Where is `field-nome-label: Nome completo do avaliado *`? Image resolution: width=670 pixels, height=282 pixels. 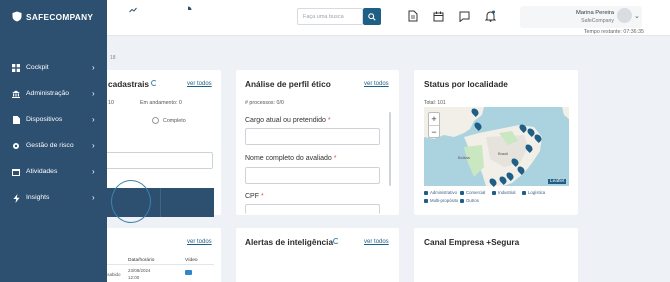
field-nome-label: Nome completo do avaliado * is located at coordinates (290, 158).